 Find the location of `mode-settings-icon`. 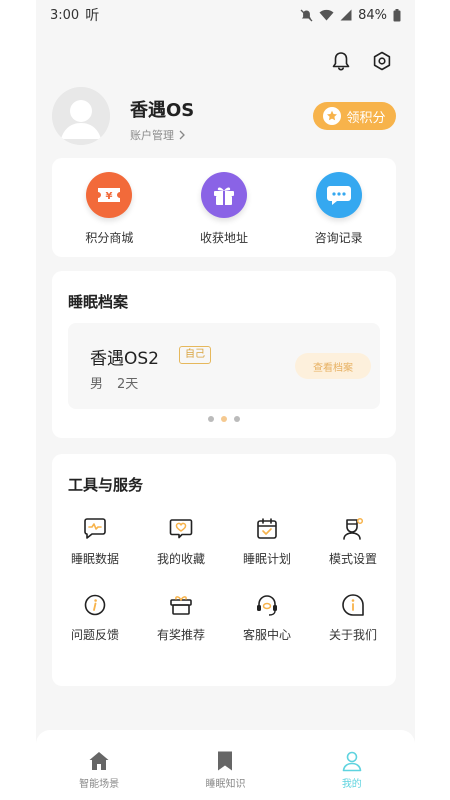

mode-settings-icon is located at coordinates (353, 528).